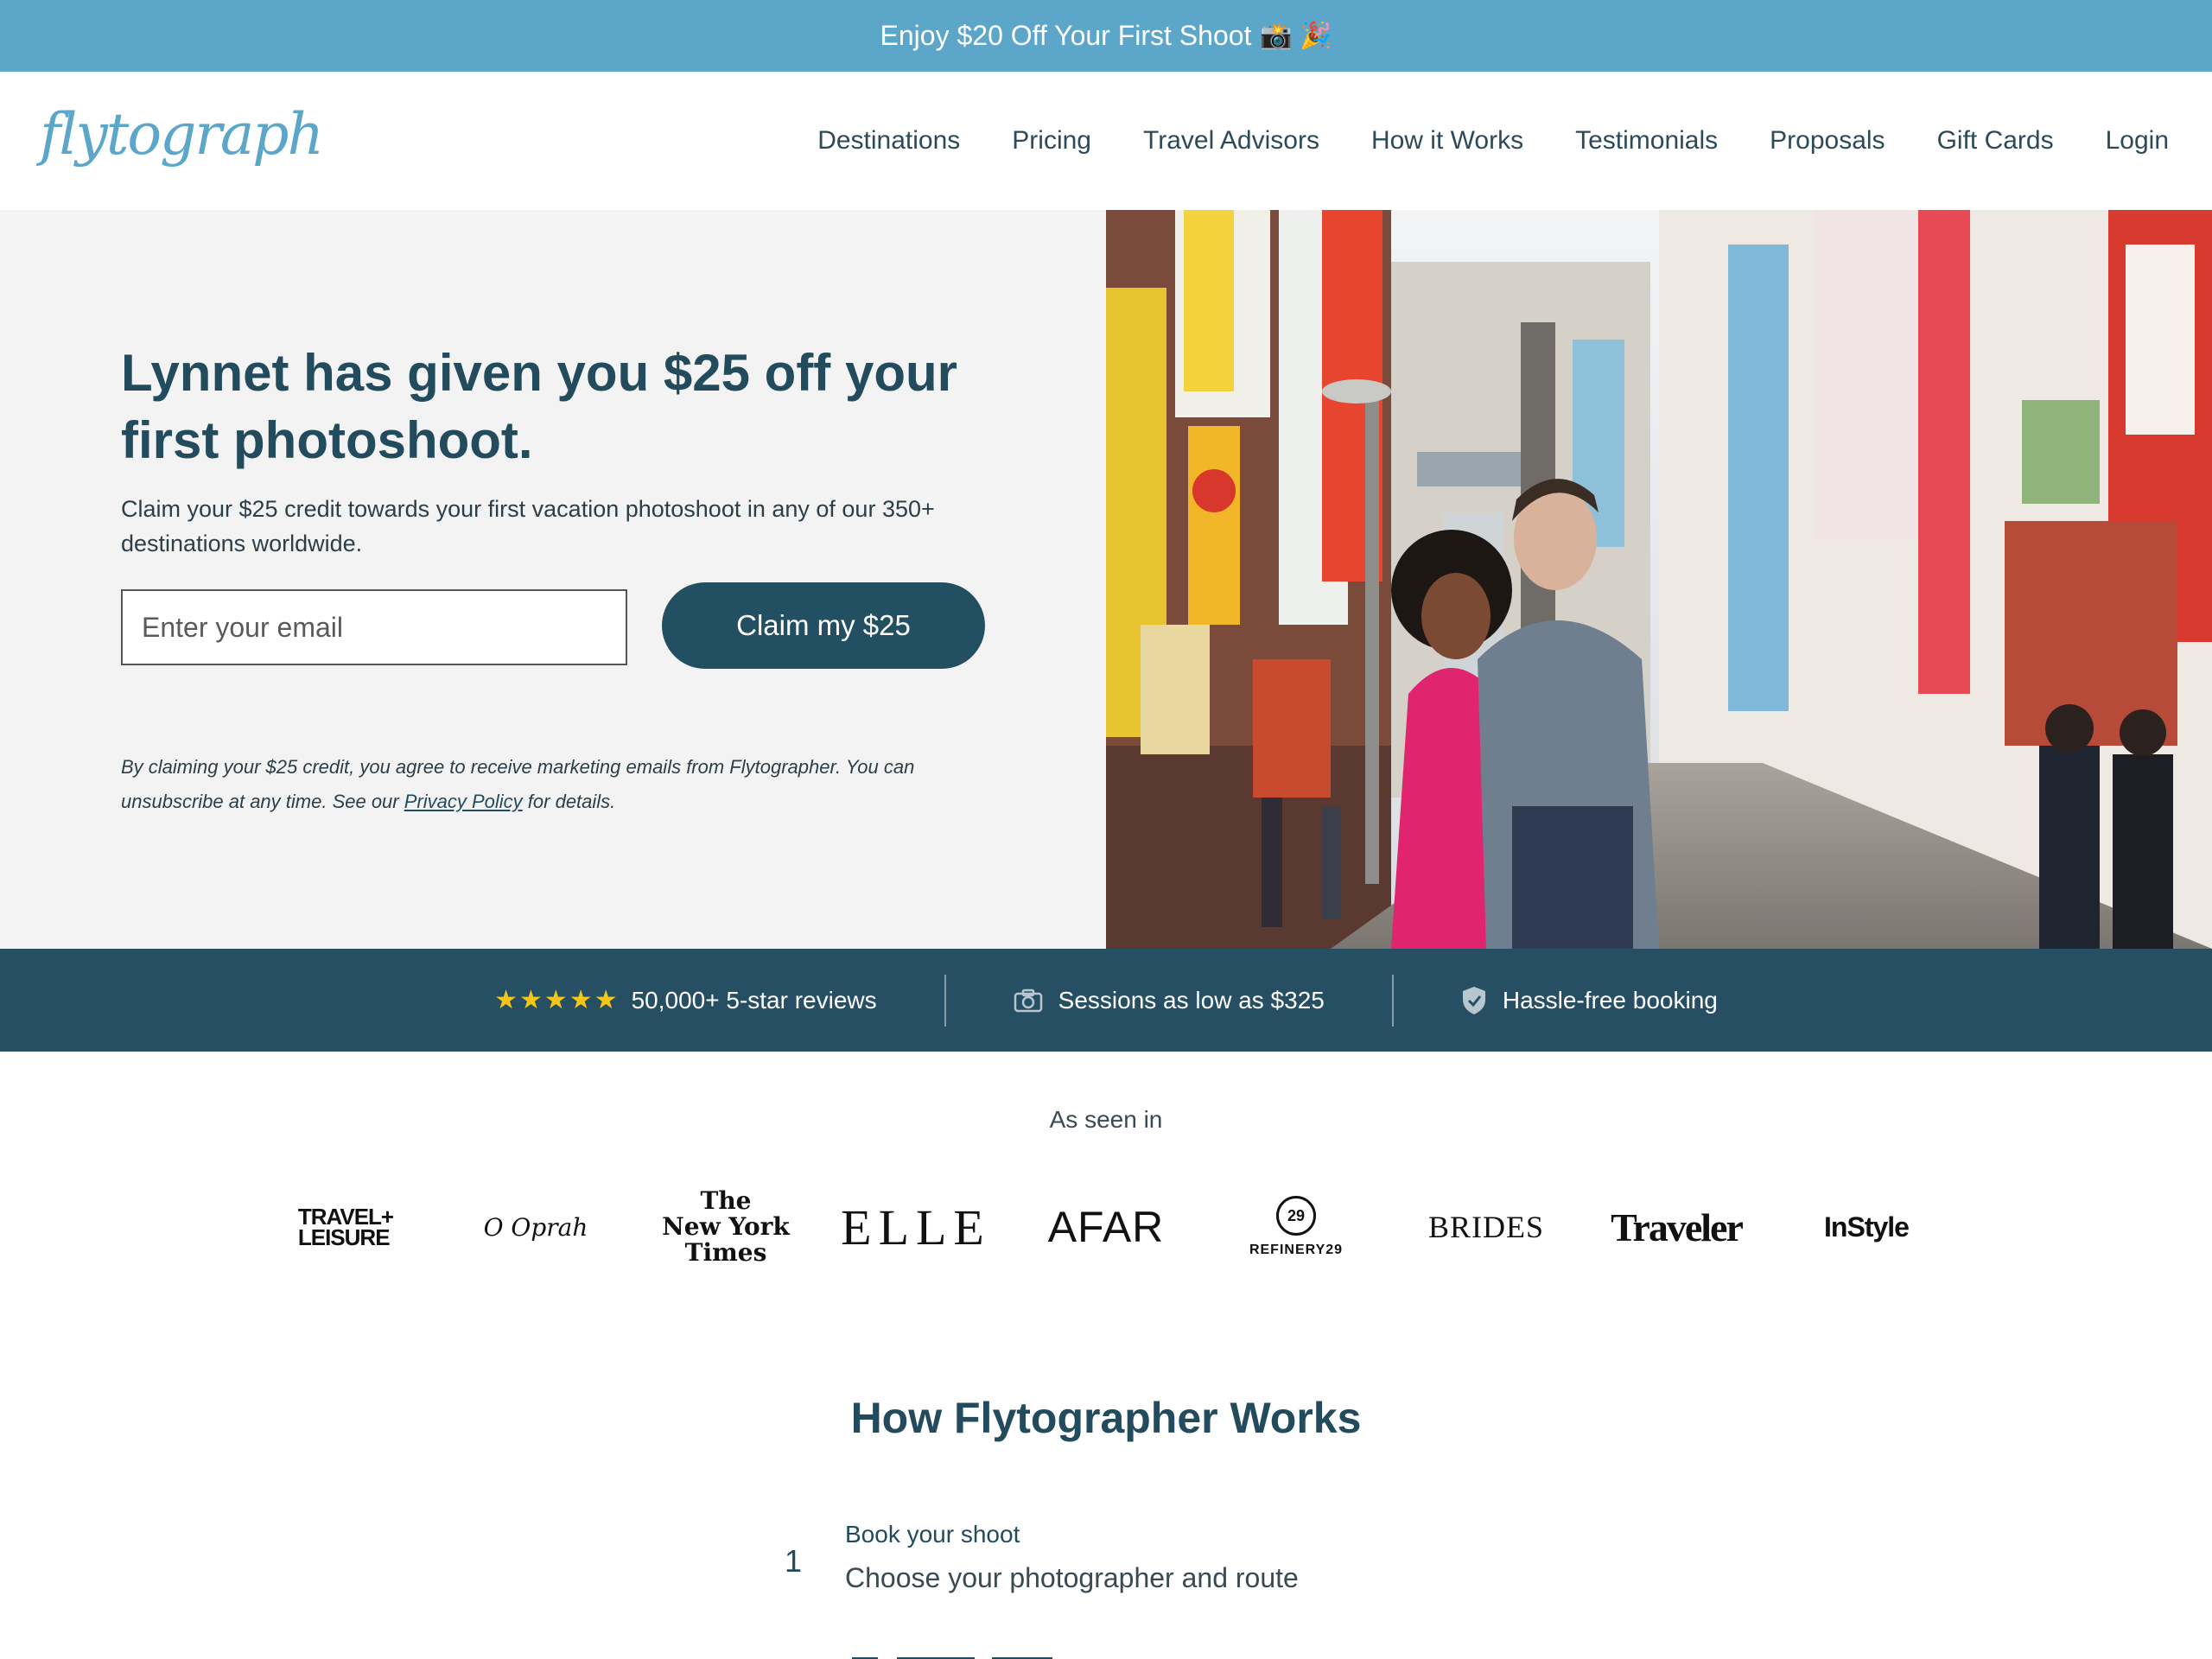  Describe the element at coordinates (1296, 1216) in the screenshot. I see `refinery29-mark: 29` at that location.